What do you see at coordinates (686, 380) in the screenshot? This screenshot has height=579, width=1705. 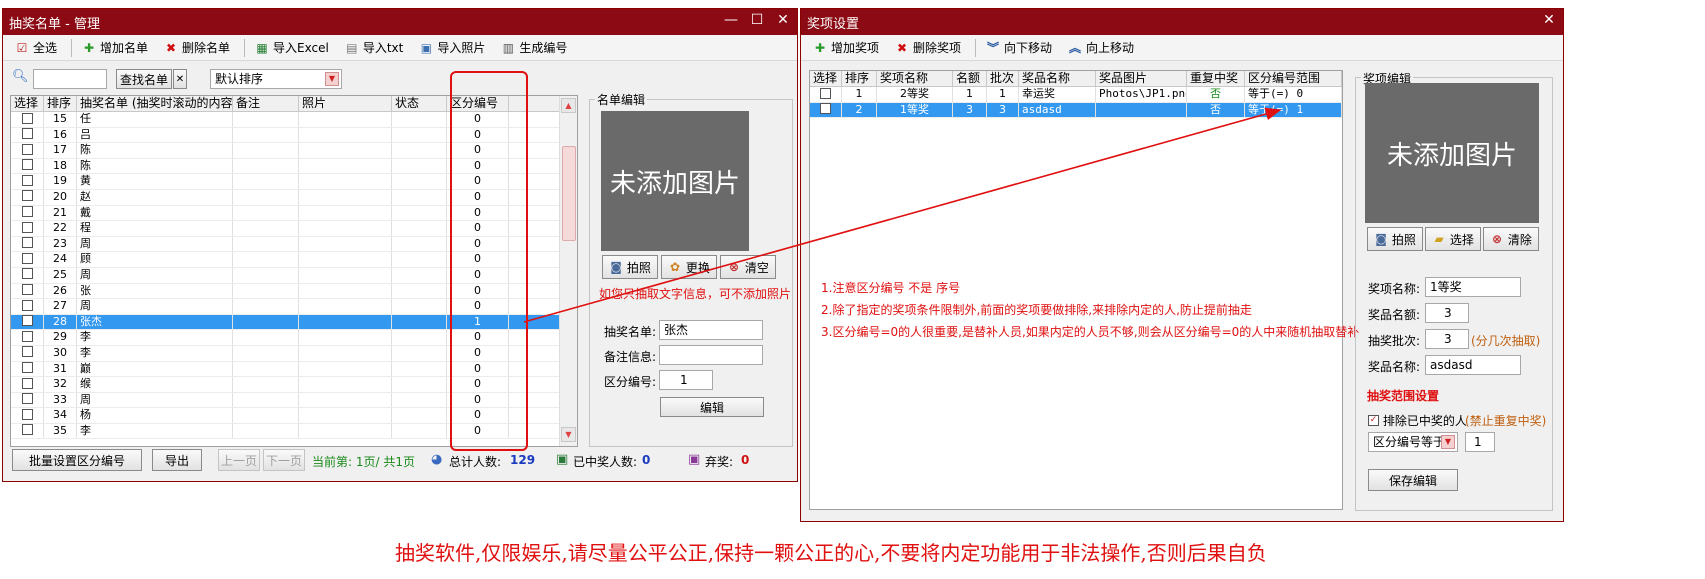 I see `code-field: 1` at bounding box center [686, 380].